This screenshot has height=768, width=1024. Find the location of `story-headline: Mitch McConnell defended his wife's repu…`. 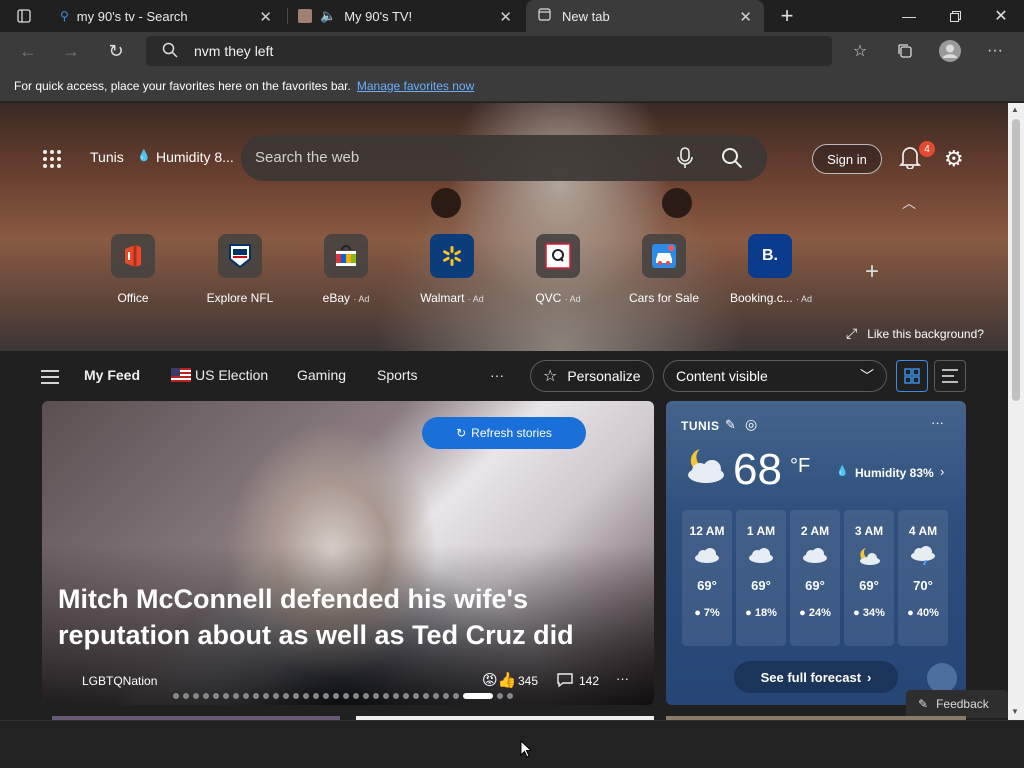

story-headline: Mitch McConnell defended his wife's repu… is located at coordinates (338, 617).